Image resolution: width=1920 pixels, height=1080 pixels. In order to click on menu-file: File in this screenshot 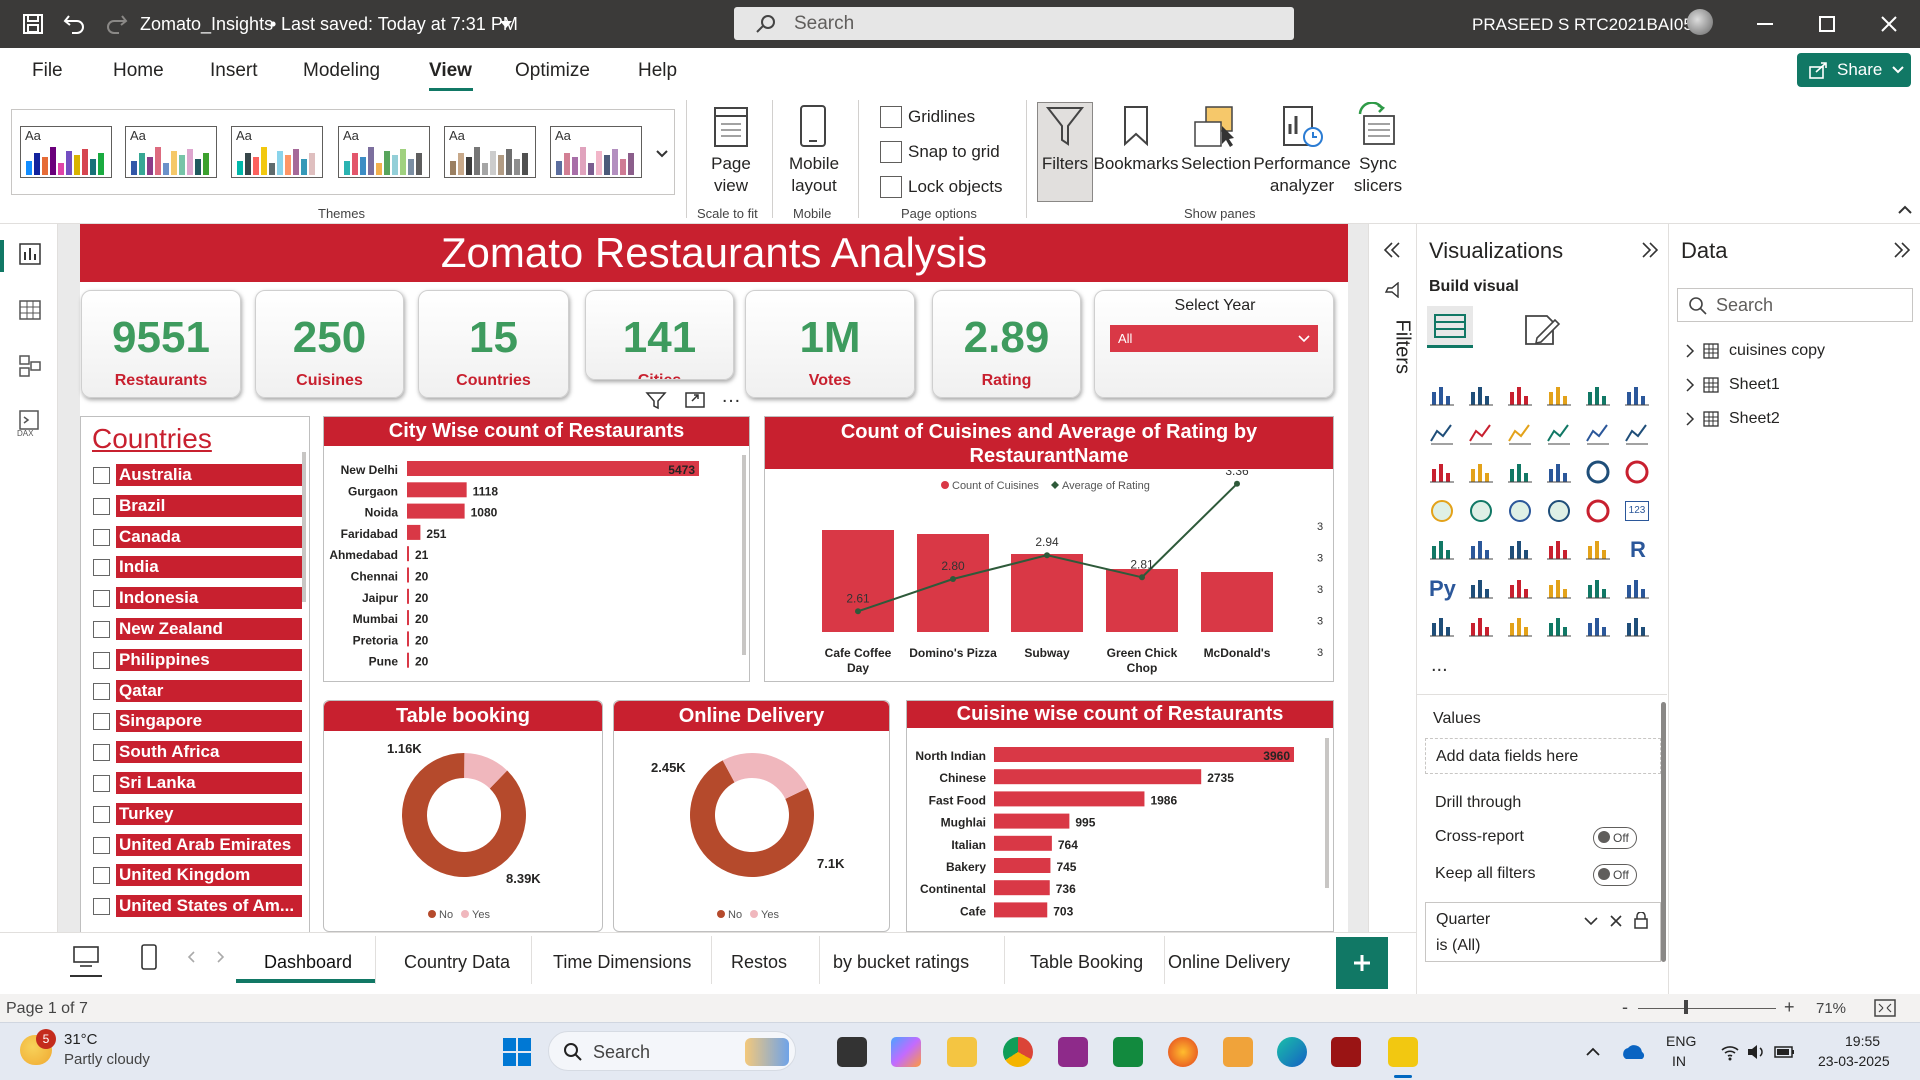, I will do `click(47, 71)`.